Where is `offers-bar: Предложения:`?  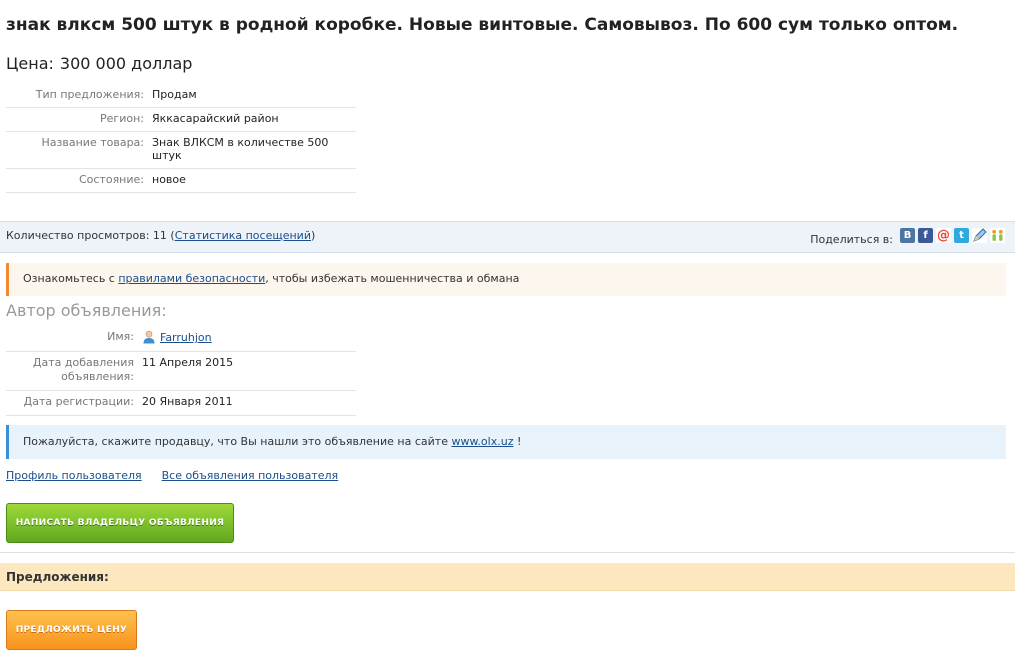 offers-bar: Предложения: is located at coordinates (507, 577).